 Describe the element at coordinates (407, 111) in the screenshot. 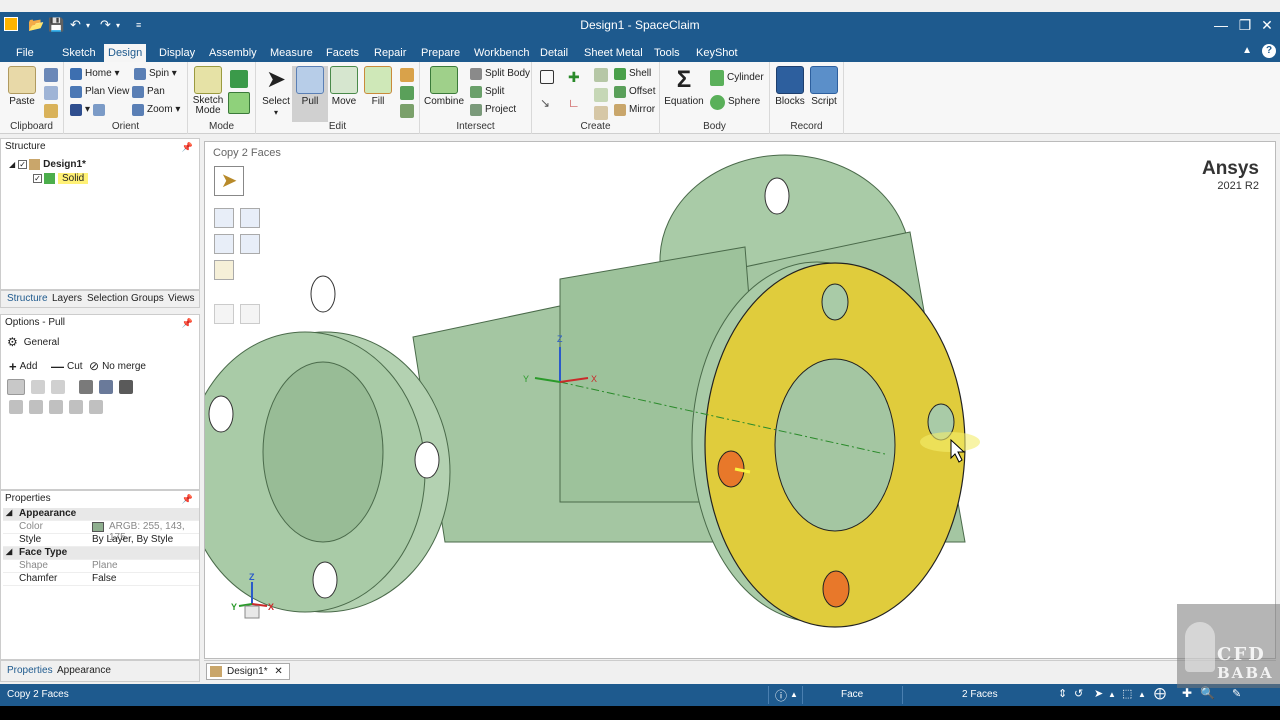

I see `blend-icon` at that location.